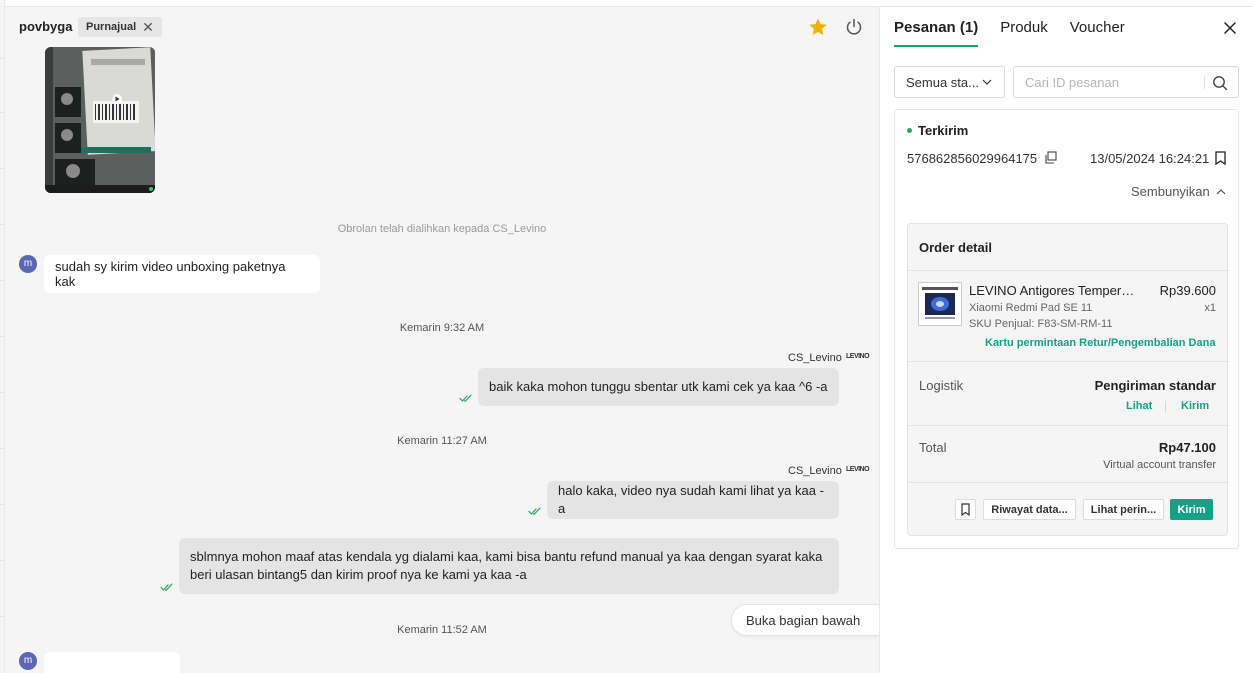  I want to click on order-search, so click(1126, 82).